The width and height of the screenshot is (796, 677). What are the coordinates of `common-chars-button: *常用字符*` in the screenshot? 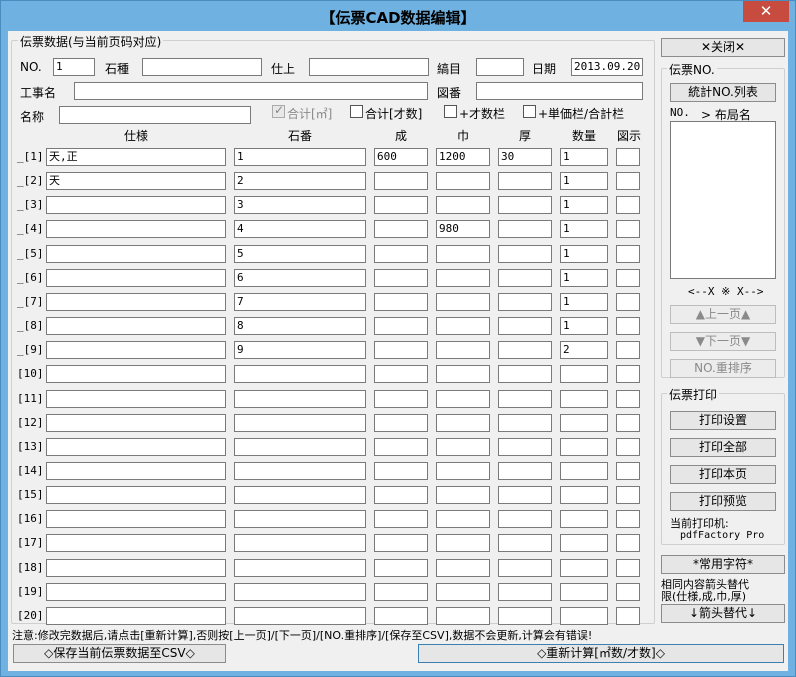 It's located at (723, 564).